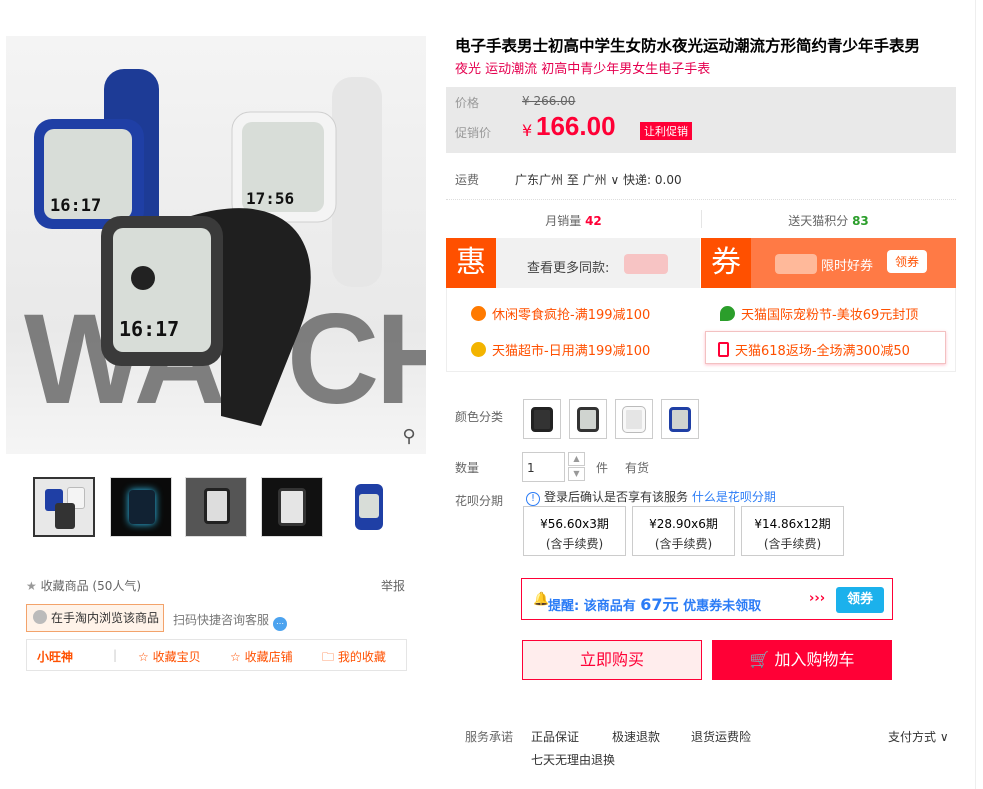 This screenshot has width=983, height=789. I want to click on coupon-row: 惠 查看更多同款: 券 限时好券 领券, so click(701, 263).